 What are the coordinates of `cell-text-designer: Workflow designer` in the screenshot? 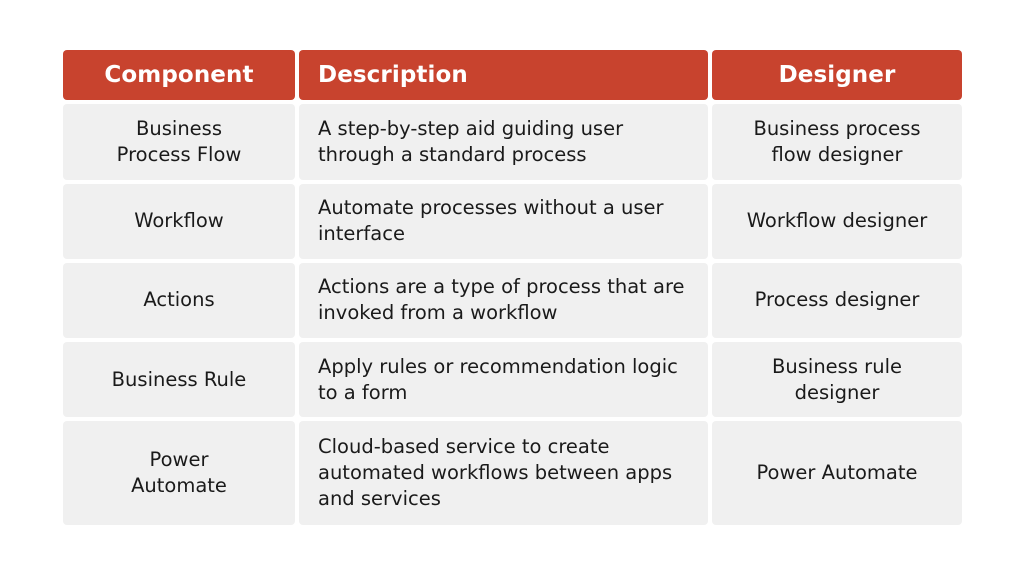 It's located at (837, 221).